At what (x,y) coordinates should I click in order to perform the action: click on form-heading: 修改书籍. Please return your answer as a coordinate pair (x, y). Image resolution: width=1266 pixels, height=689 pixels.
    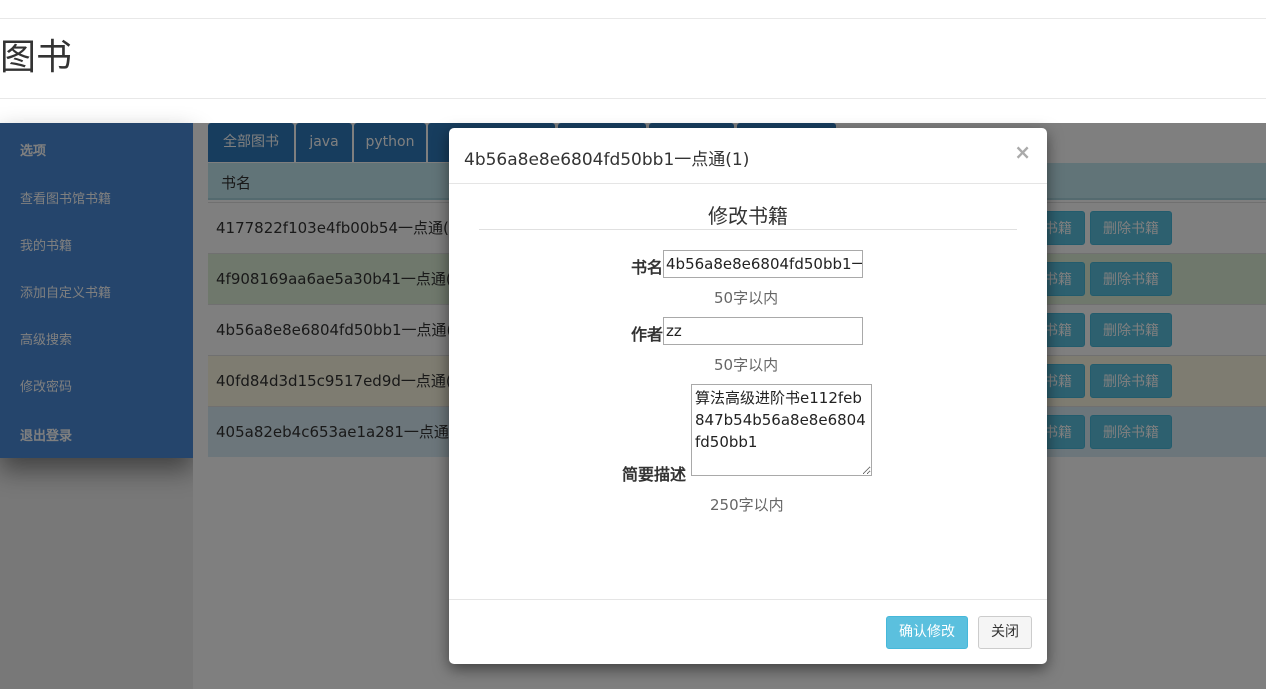
    Looking at the image, I should click on (748, 216).